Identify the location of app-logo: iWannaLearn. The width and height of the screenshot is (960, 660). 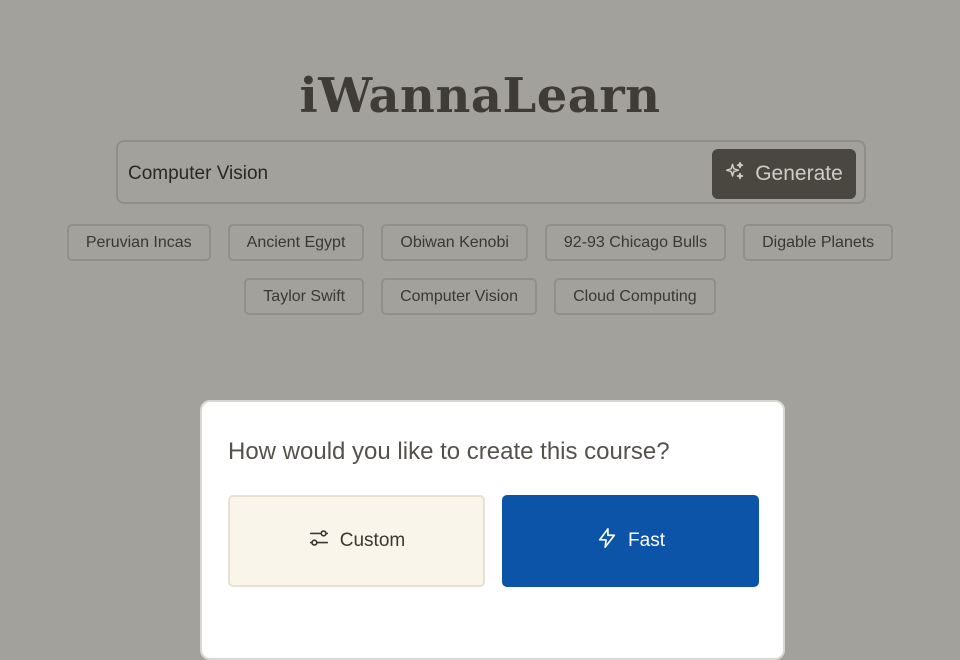
(480, 96).